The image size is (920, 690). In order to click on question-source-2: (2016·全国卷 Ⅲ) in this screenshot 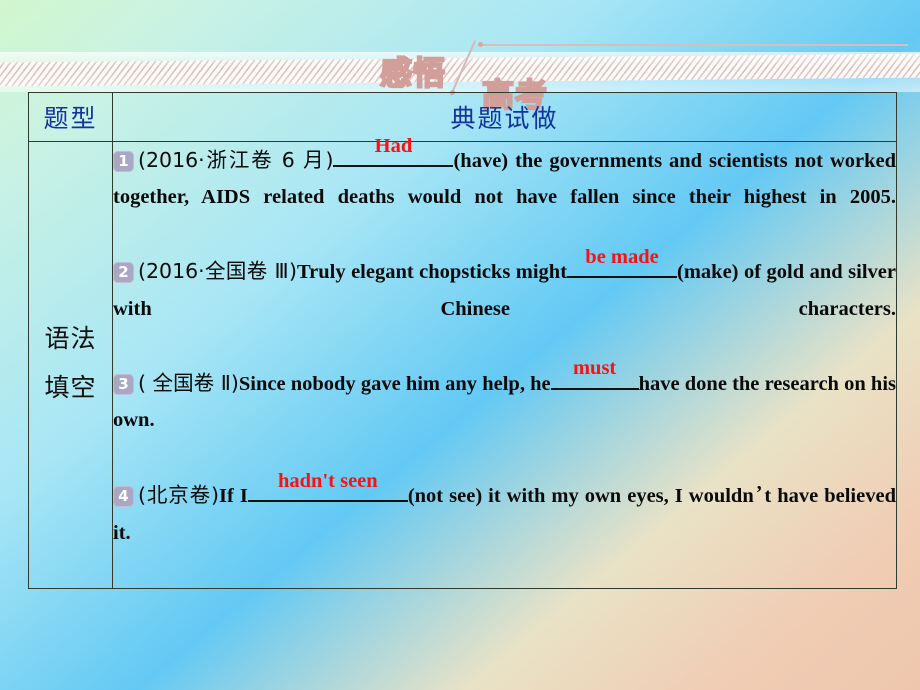, I will do `click(217, 271)`.